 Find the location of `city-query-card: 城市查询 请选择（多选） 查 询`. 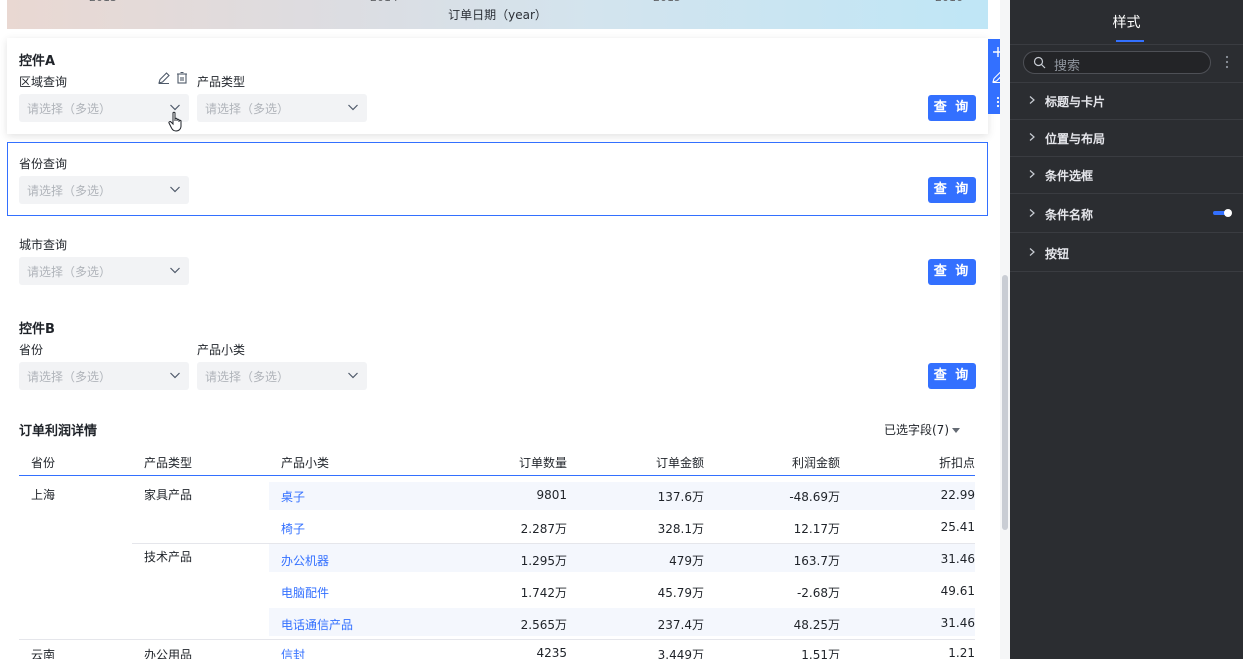

city-query-card: 城市查询 请选择（多选） 查 询 is located at coordinates (497, 261).